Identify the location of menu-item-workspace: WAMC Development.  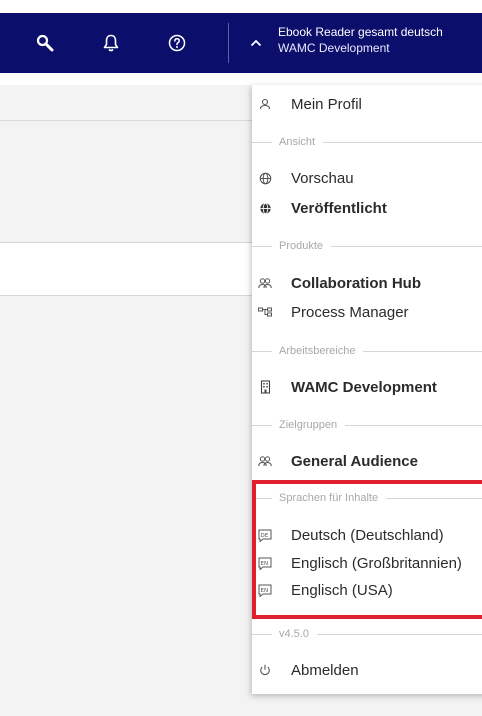
(367, 387).